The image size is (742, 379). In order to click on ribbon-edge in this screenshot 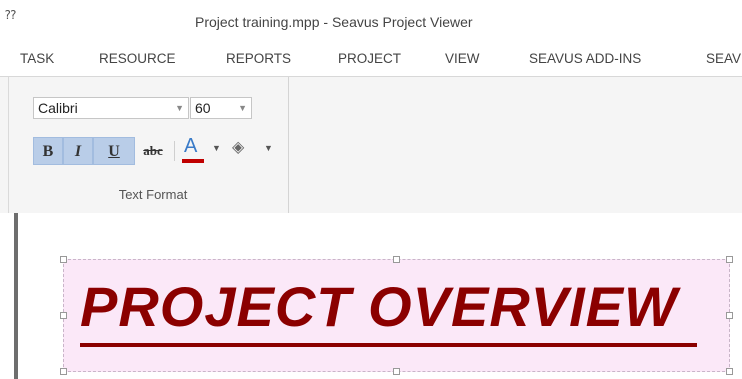, I will do `click(8, 145)`.